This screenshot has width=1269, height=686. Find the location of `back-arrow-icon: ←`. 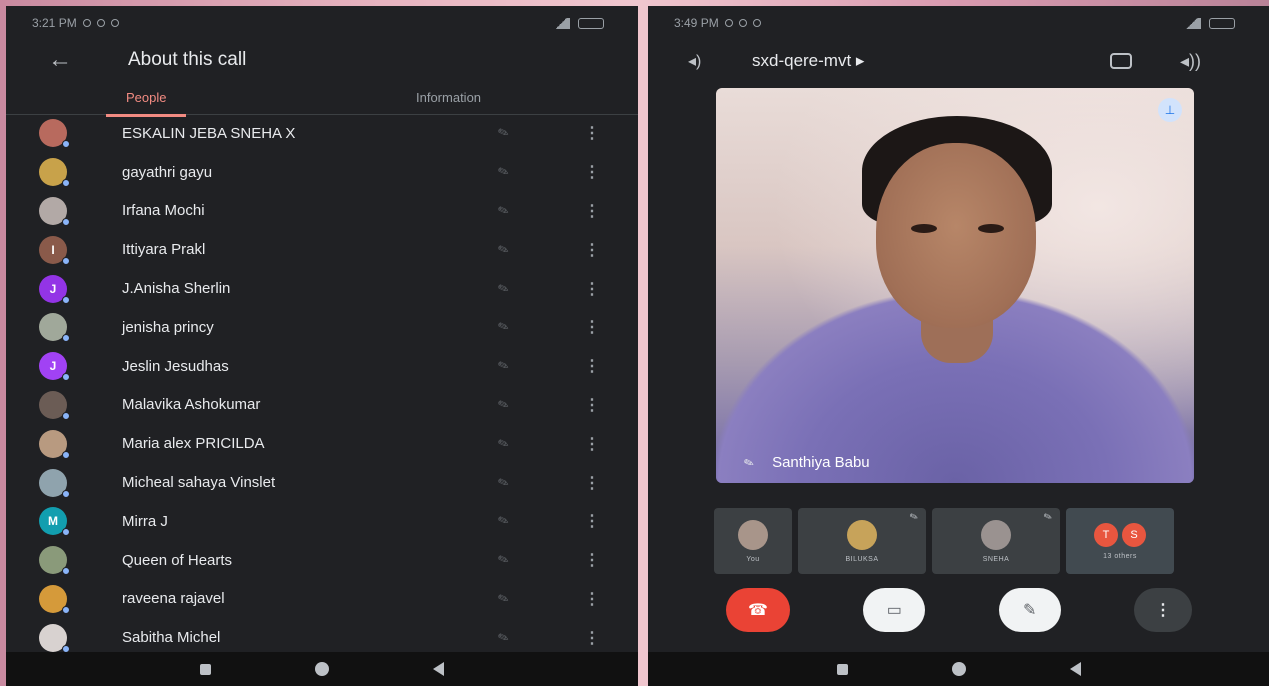

back-arrow-icon: ← is located at coordinates (68, 60).